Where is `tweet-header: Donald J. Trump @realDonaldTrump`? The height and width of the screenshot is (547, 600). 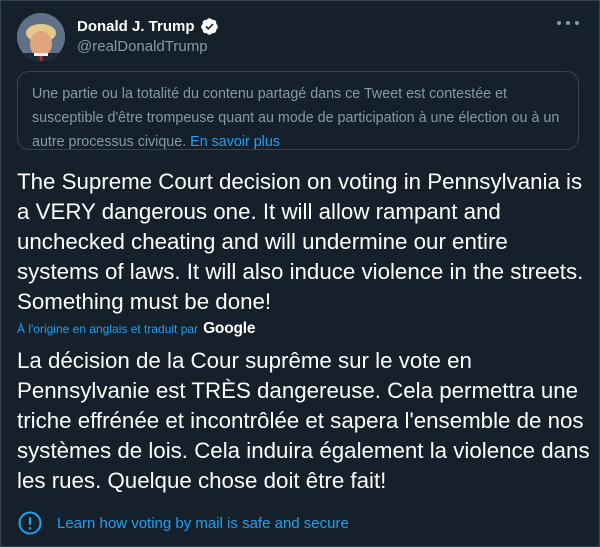 tweet-header: Donald J. Trump @realDonaldTrump is located at coordinates (301, 38).